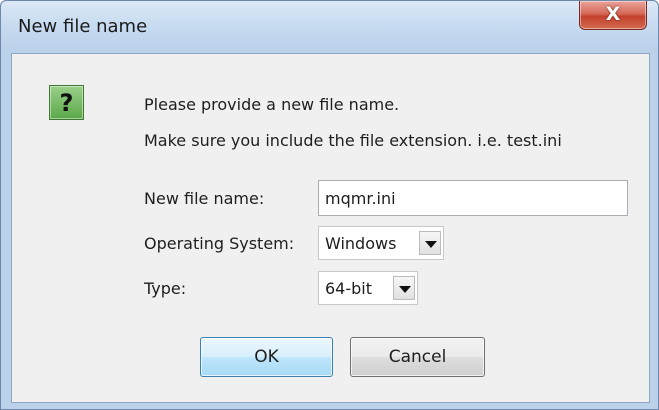 This screenshot has height=410, width=659. What do you see at coordinates (473, 198) in the screenshot?
I see `file-name-input` at bounding box center [473, 198].